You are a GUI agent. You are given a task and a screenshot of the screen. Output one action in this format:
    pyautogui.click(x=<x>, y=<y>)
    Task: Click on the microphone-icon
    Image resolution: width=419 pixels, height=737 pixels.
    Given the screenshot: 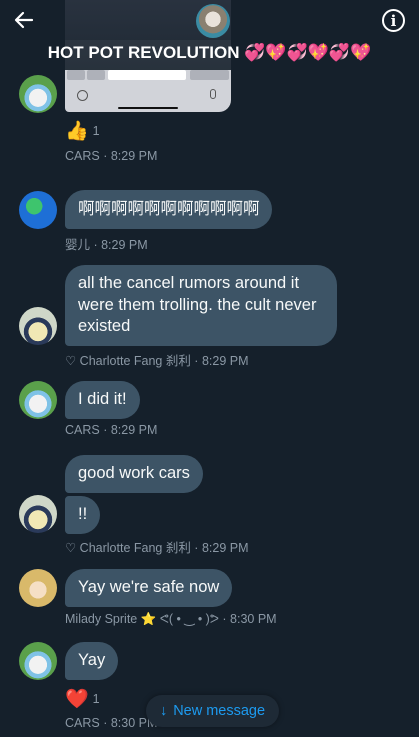 What is the action you would take?
    pyautogui.click(x=213, y=94)
    